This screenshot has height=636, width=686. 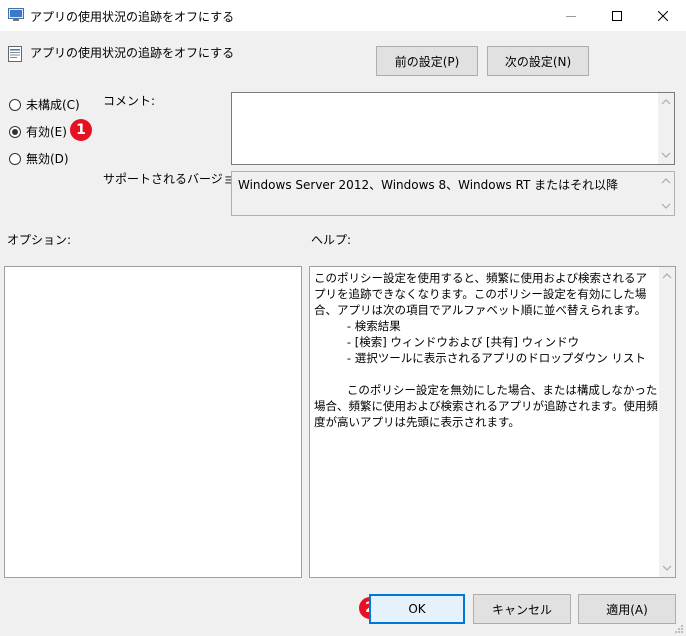 I want to click on cancel-button: キャンセル, so click(x=522, y=609).